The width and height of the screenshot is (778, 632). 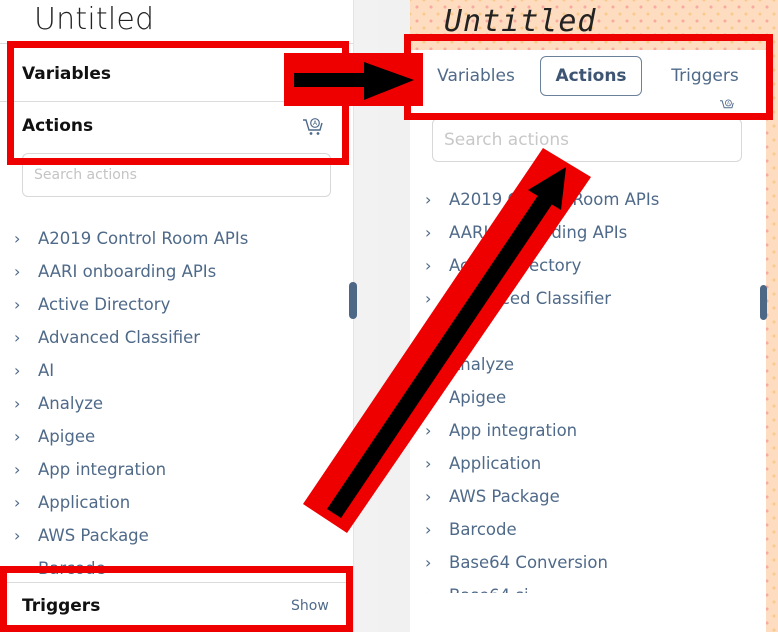 I want to click on tab-actions: Actions, so click(x=591, y=76).